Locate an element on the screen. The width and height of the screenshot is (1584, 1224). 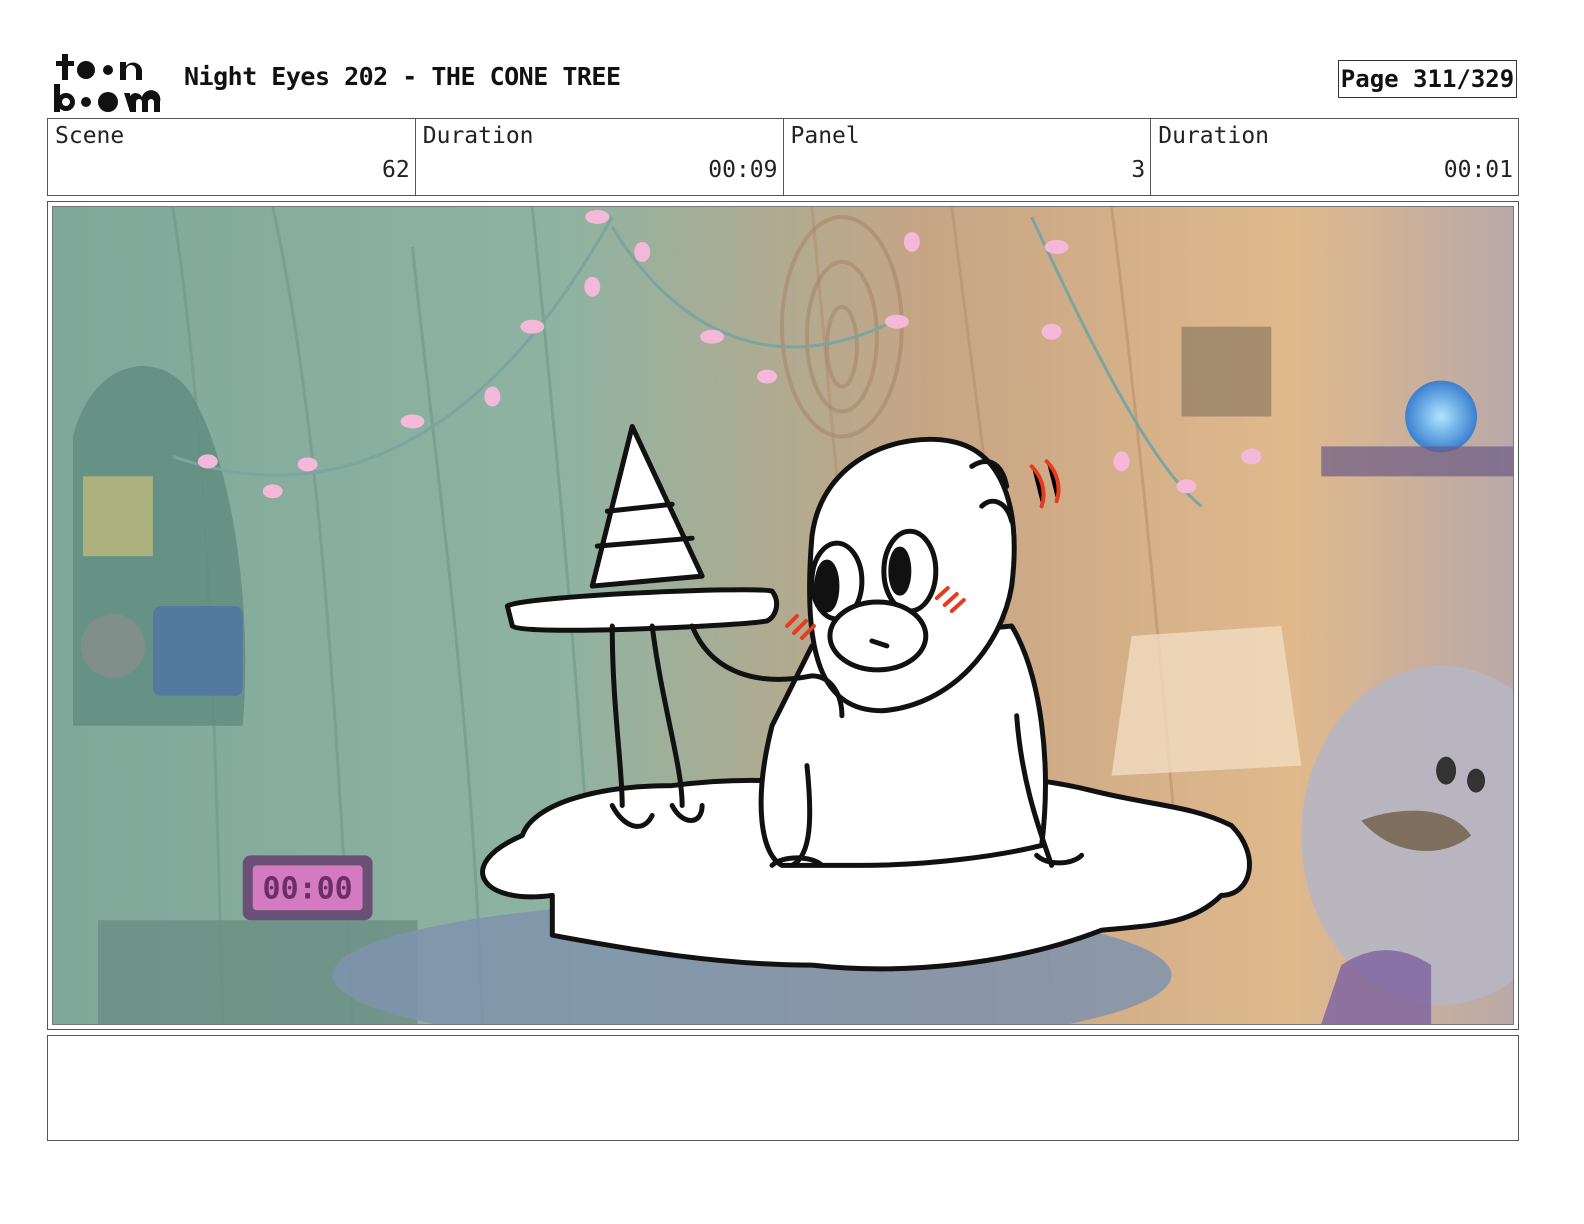
toon-boom-logo is located at coordinates (108, 83).